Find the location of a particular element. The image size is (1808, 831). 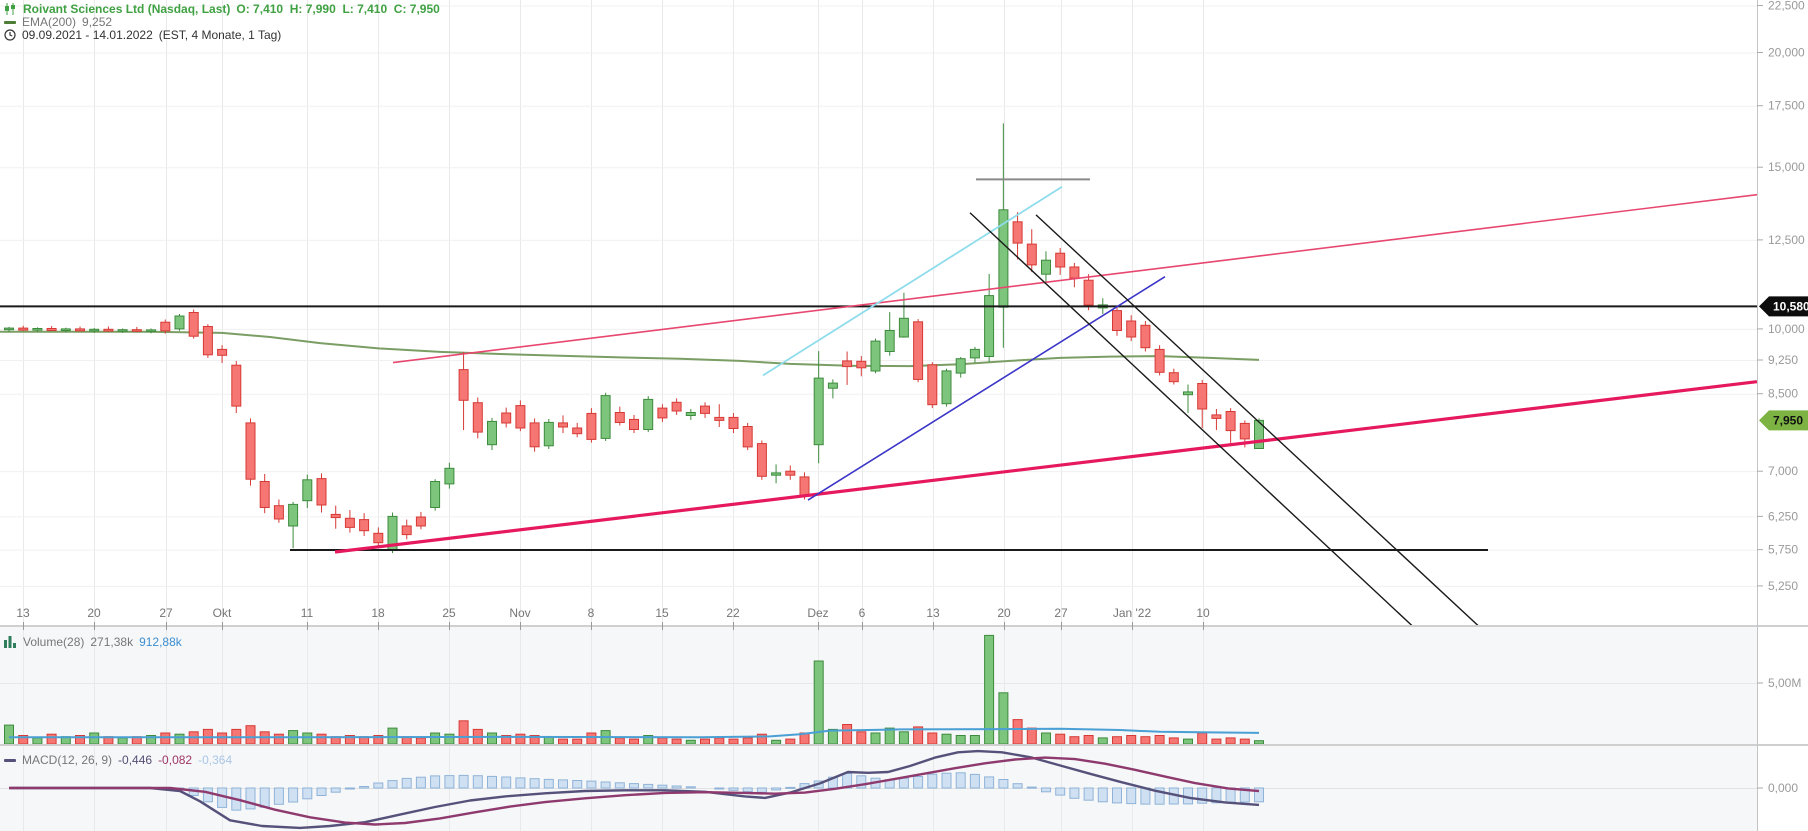

macd-legend: MACD(12, 26, 9) -0,446 -0,082 -0,364 is located at coordinates (118, 760).